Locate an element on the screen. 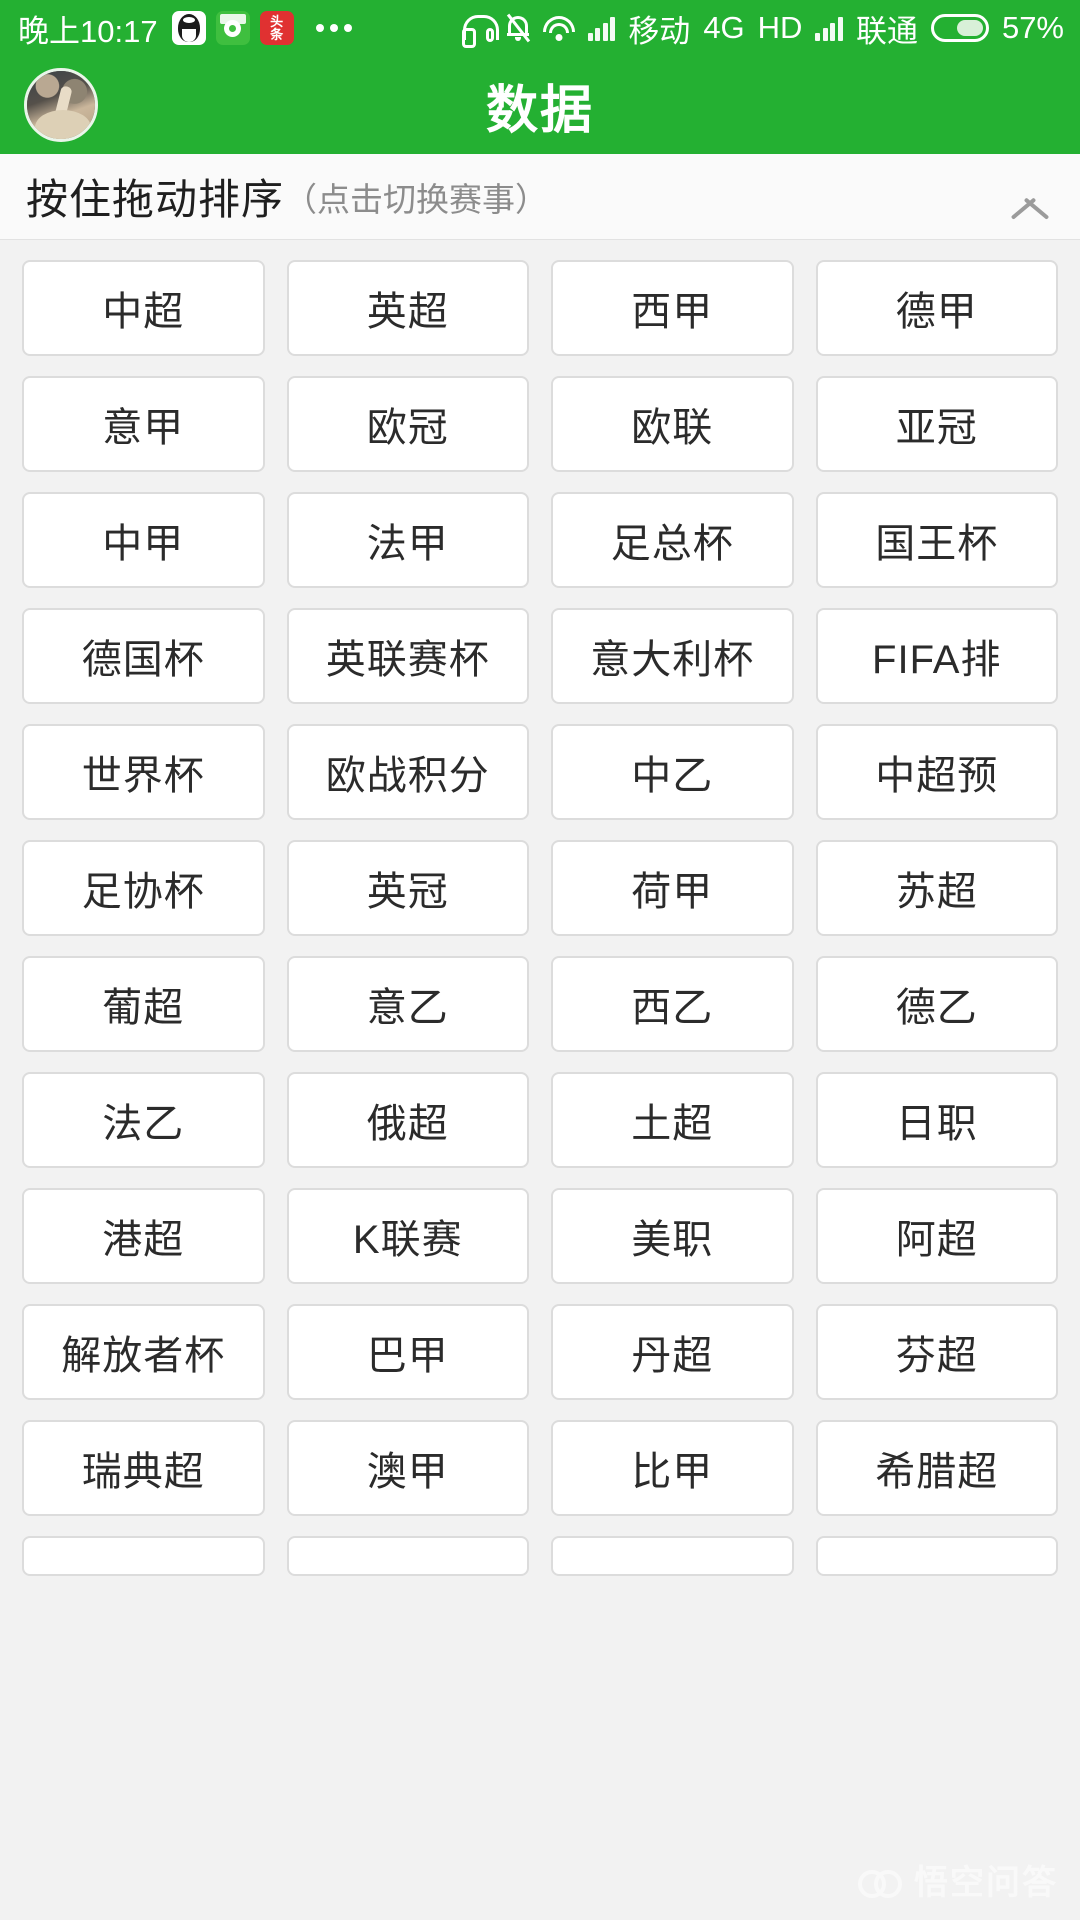 This screenshot has width=1080, height=1920. battery-icon is located at coordinates (959, 28).